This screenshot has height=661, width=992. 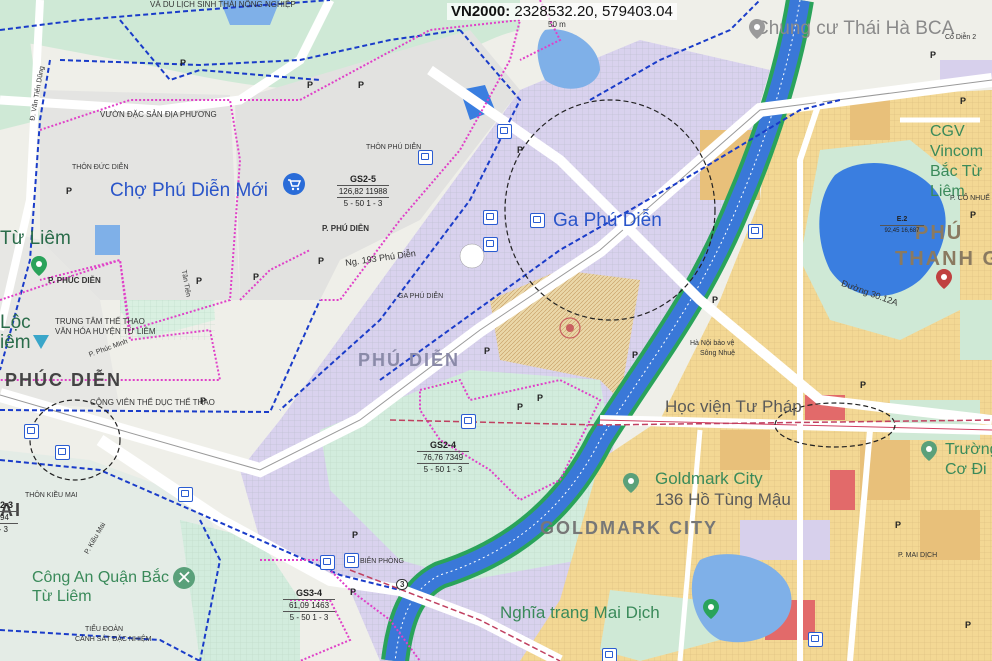 What do you see at coordinates (15, 322) in the screenshot?
I see `loc-label: Lộc` at bounding box center [15, 322].